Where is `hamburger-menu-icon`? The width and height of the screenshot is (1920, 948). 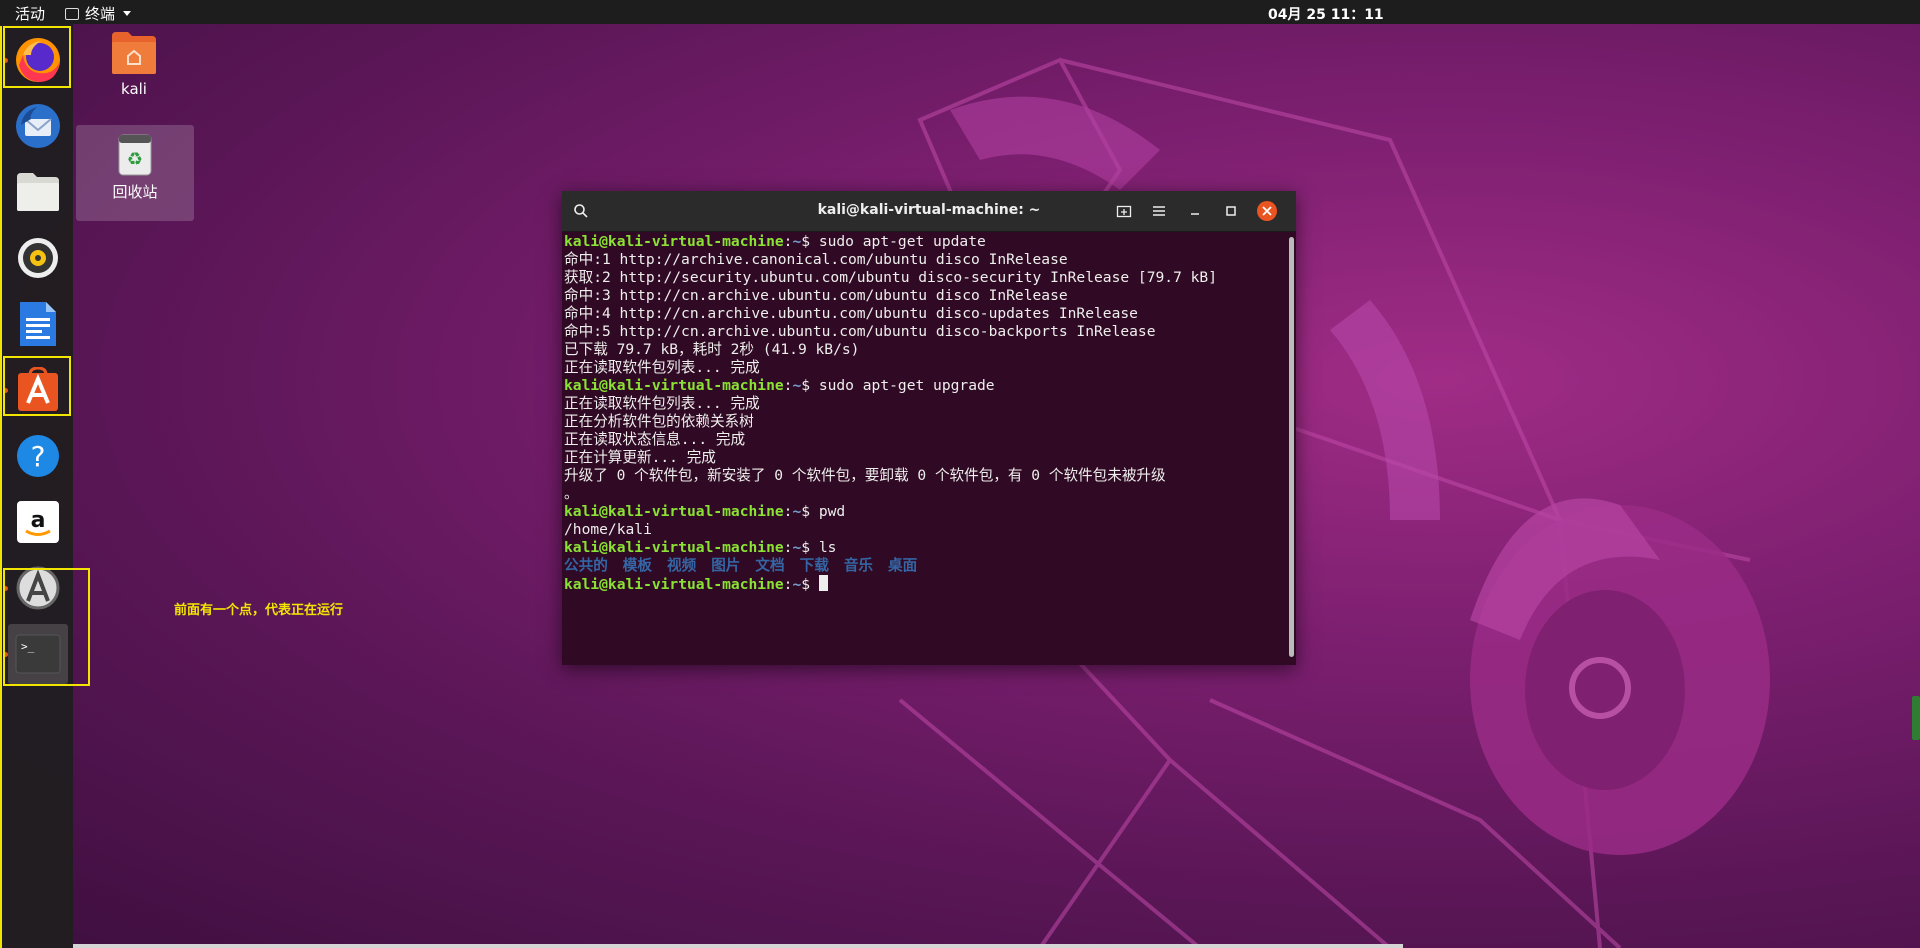 hamburger-menu-icon is located at coordinates (1159, 211).